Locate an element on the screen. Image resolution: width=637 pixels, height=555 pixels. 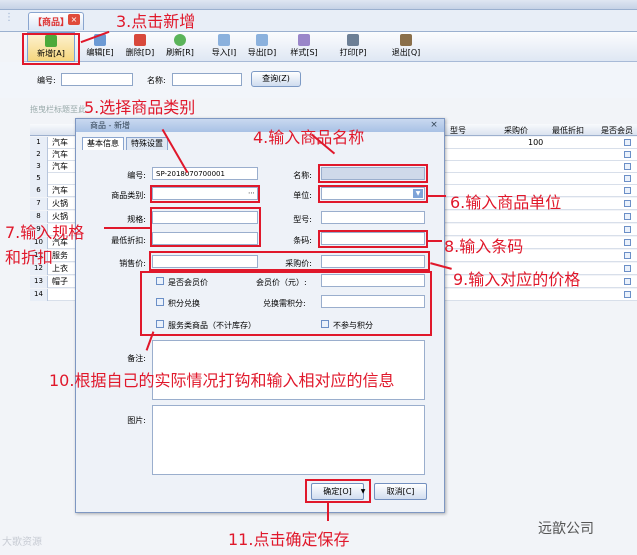
annotation-5: 5.选择商品类别 is located at coordinates (140, 107).